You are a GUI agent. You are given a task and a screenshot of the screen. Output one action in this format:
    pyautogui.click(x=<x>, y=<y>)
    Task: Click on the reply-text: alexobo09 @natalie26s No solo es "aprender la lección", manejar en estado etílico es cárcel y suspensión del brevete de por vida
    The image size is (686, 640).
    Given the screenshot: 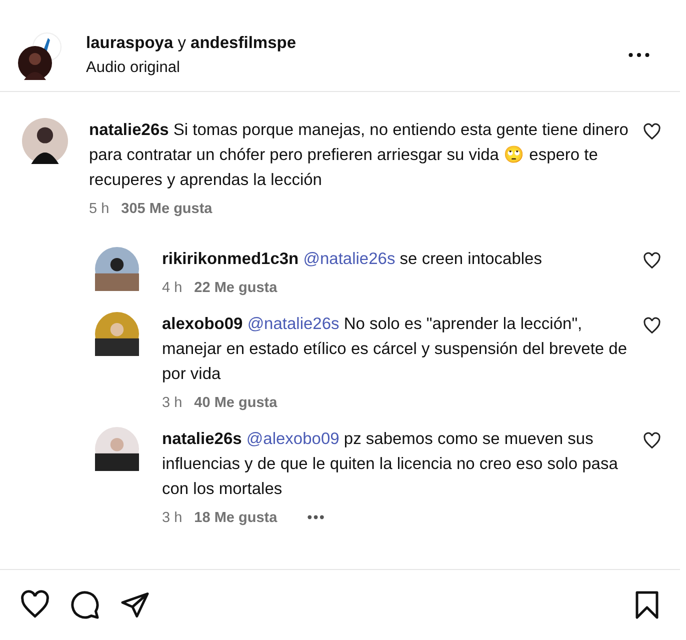 What is the action you would take?
    pyautogui.click(x=395, y=349)
    